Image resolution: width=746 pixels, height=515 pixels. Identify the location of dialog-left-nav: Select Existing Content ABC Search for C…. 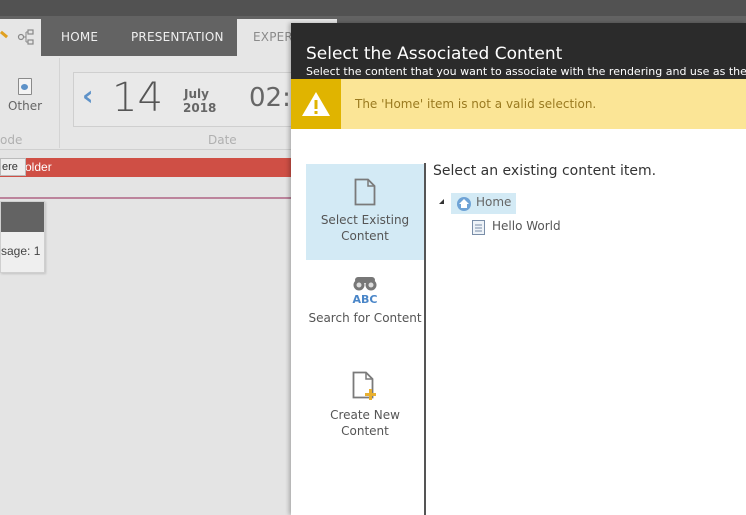
(358, 322).